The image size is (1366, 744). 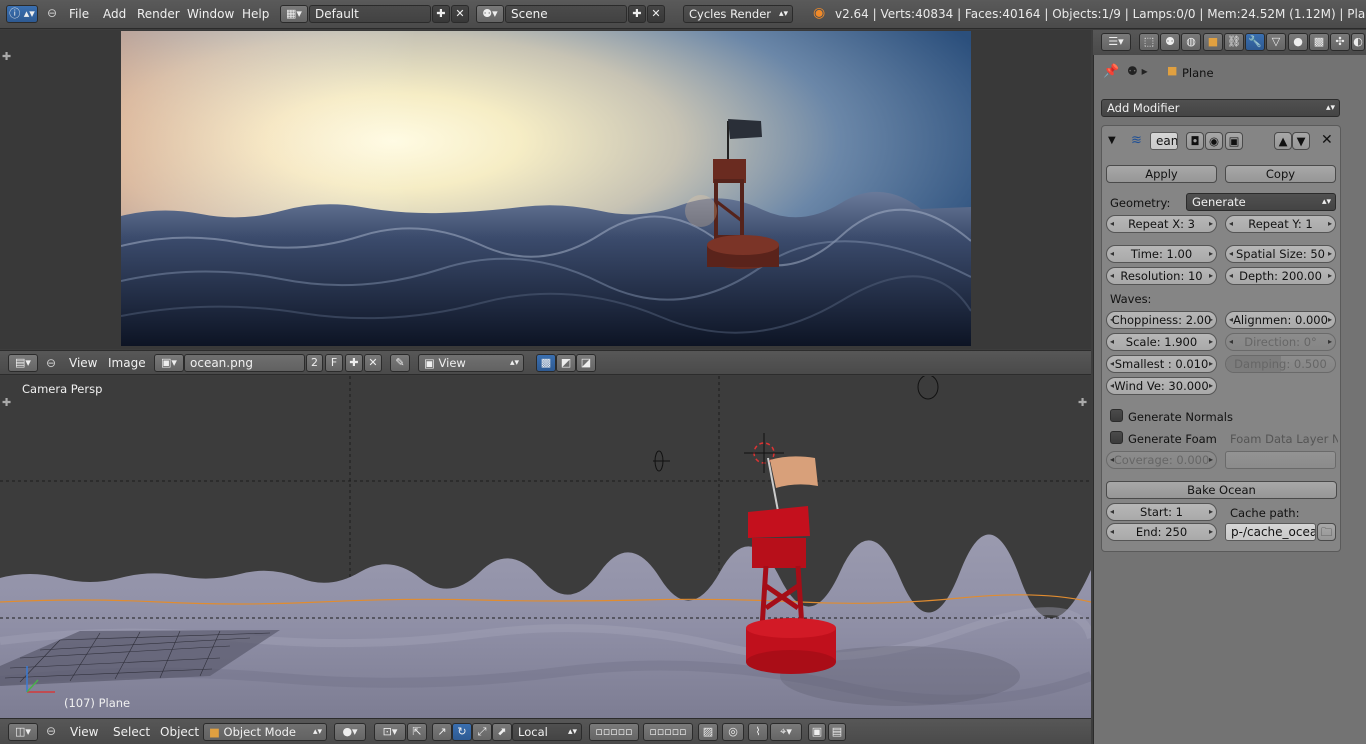 What do you see at coordinates (758, 732) in the screenshot?
I see `snap-toggle-icon: ⌇` at bounding box center [758, 732].